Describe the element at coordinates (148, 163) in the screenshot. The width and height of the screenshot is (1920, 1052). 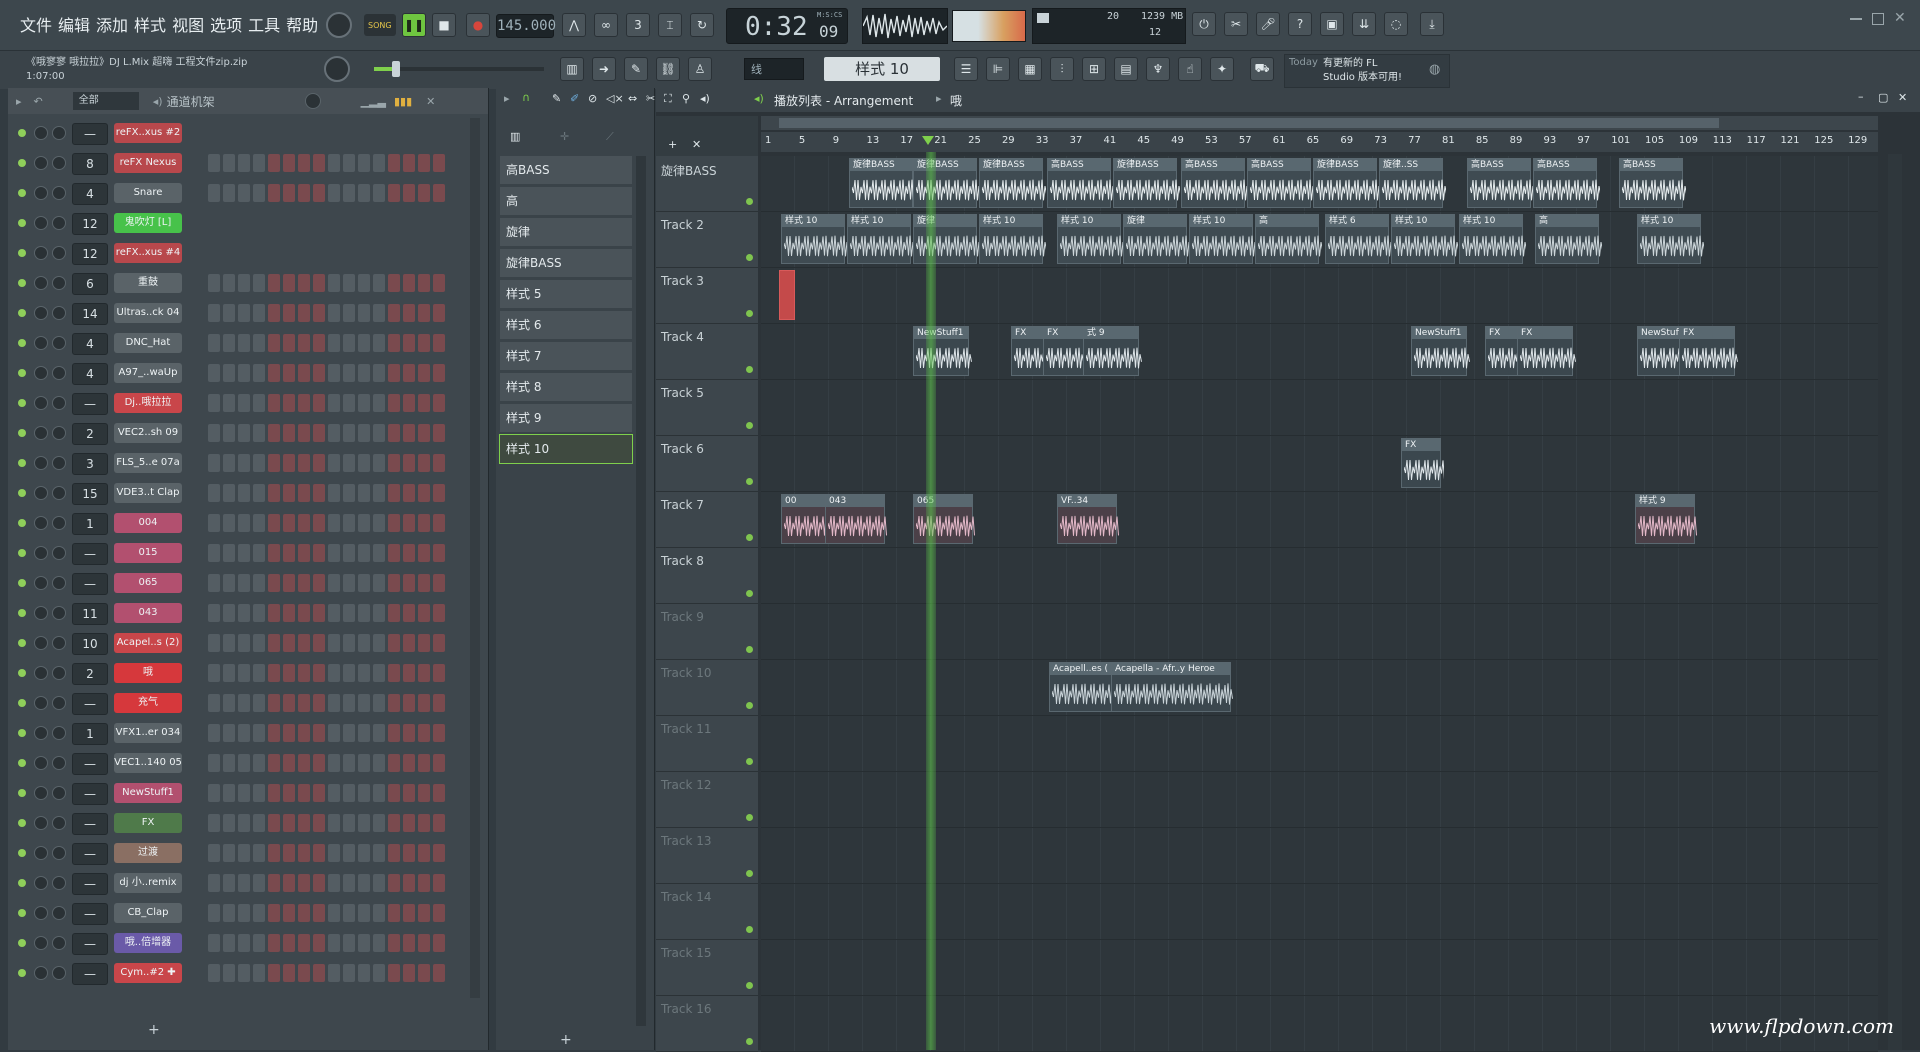
I see `channel-name-button: reFX Nexus` at that location.